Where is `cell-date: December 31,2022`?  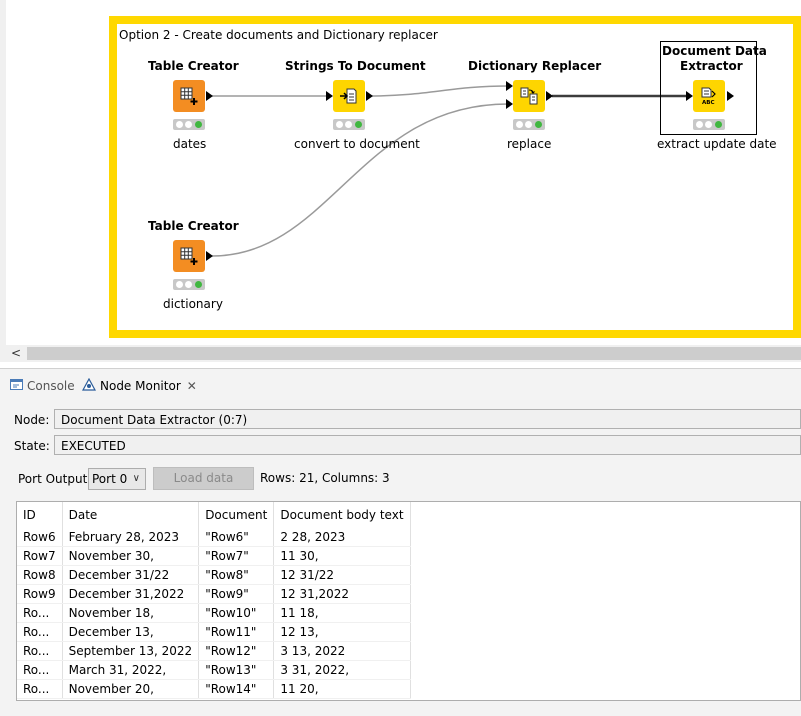
cell-date: December 31,2022 is located at coordinates (131, 594).